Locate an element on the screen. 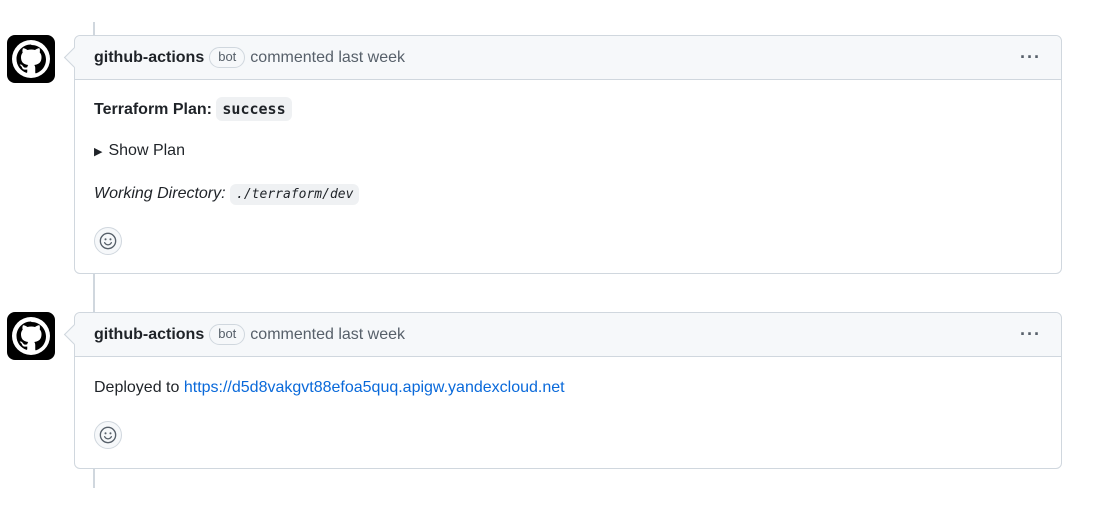  workdir-label: Working Directory: is located at coordinates (160, 193).